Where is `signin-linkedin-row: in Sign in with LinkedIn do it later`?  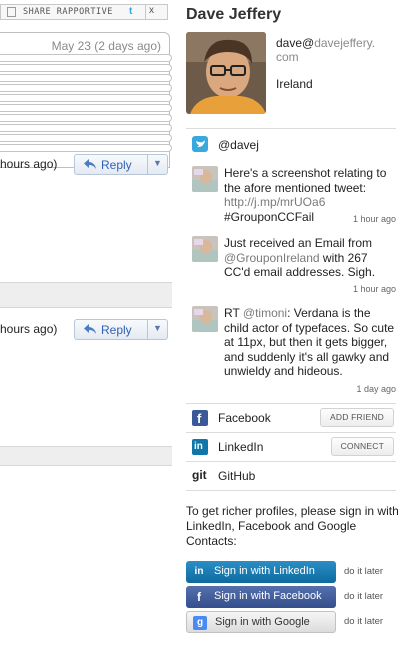 signin-linkedin-row: in Sign in with LinkedIn do it later is located at coordinates (293, 572).